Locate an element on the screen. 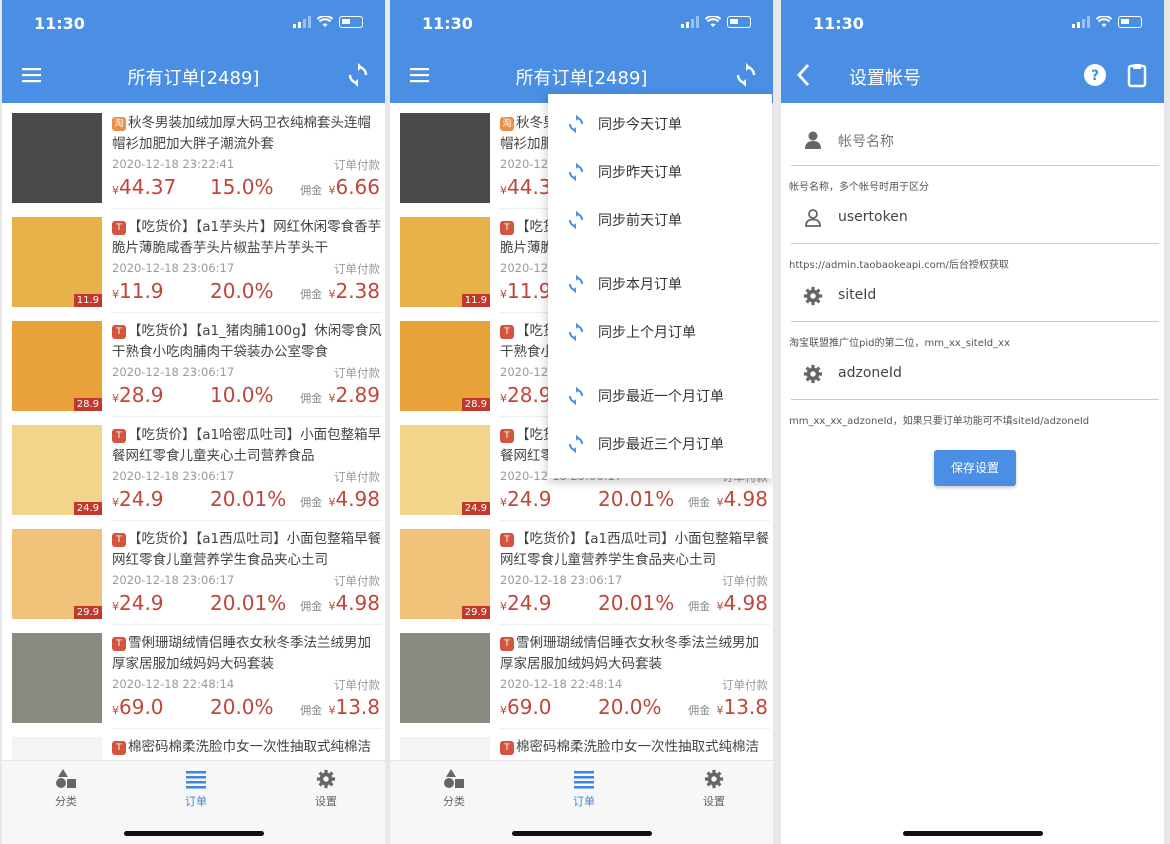 The width and height of the screenshot is (1170, 844). product-thumbnail: 28.9 is located at coordinates (445, 366).